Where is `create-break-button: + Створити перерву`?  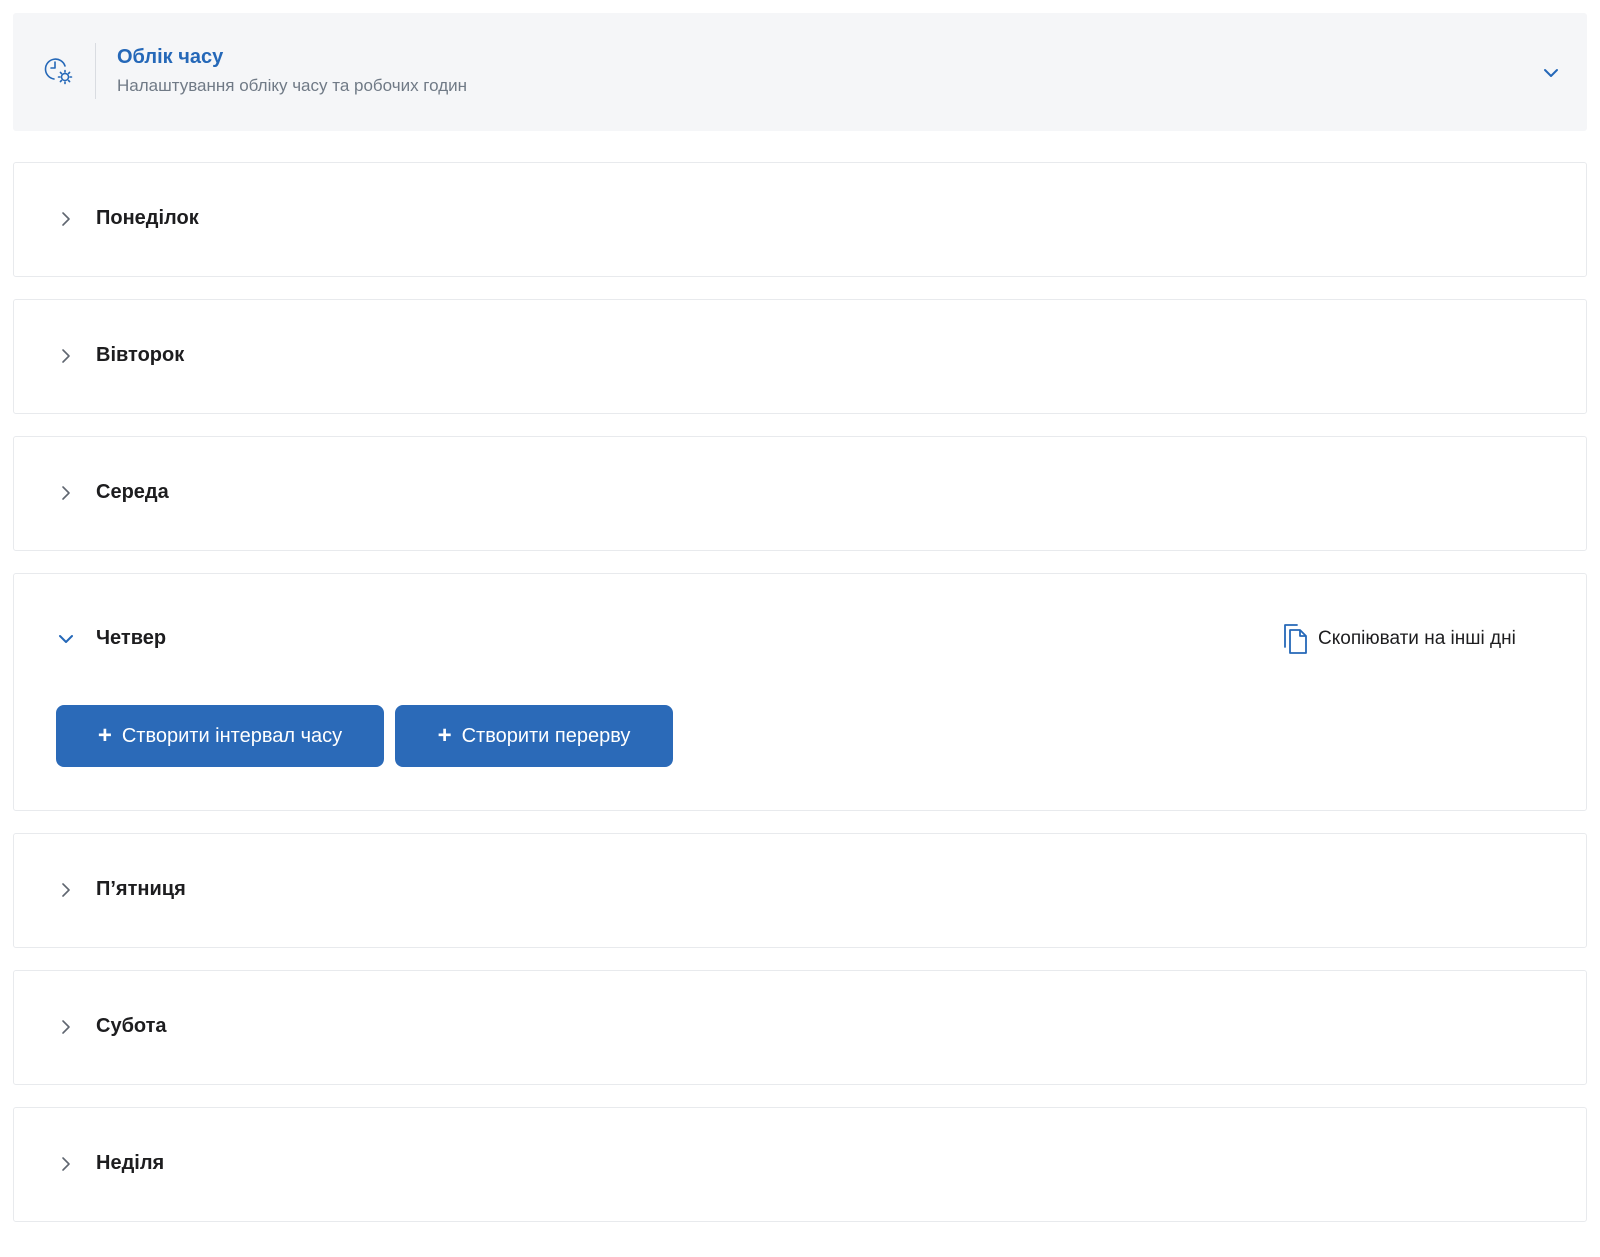 create-break-button: + Створити перерву is located at coordinates (534, 736).